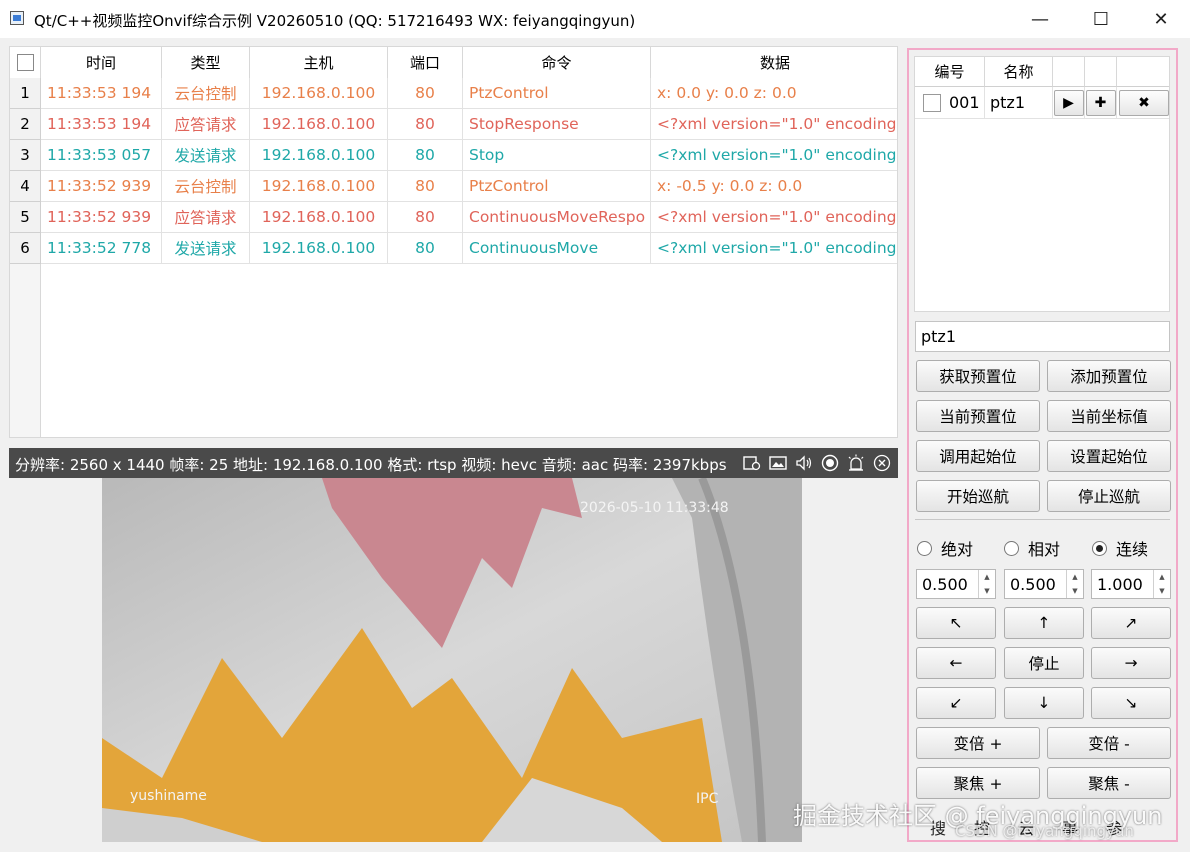 The height and width of the screenshot is (852, 1190). Describe the element at coordinates (978, 456) in the screenshot. I see `call-home-button: 调用起始位` at that location.